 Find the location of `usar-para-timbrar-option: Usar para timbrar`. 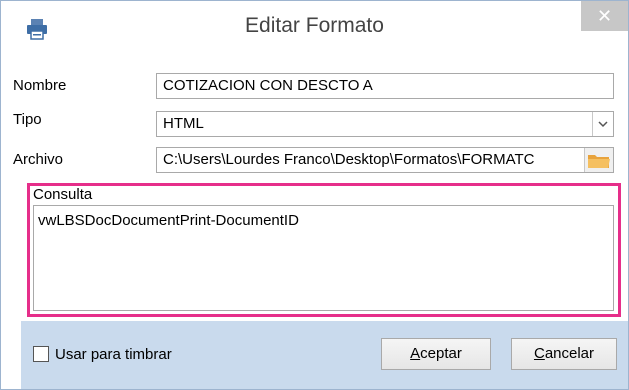

usar-para-timbrar-option: Usar para timbrar is located at coordinates (102, 354).